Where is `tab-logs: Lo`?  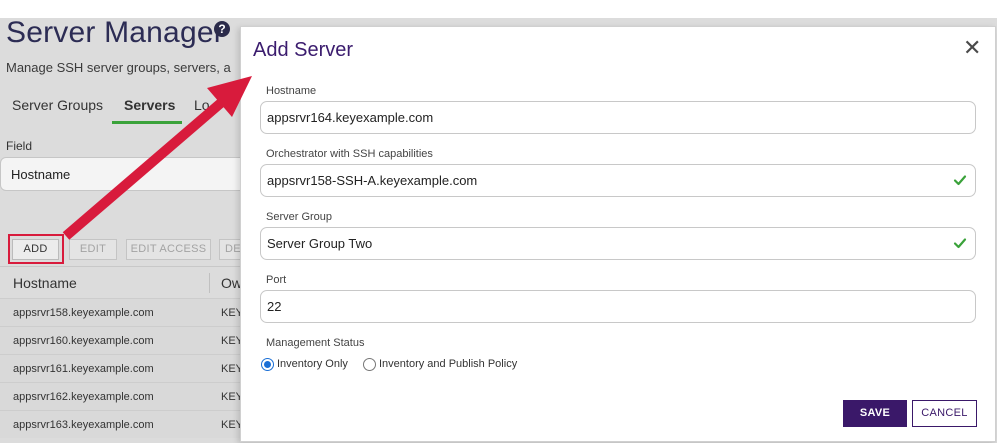 tab-logs: Lo is located at coordinates (214, 107).